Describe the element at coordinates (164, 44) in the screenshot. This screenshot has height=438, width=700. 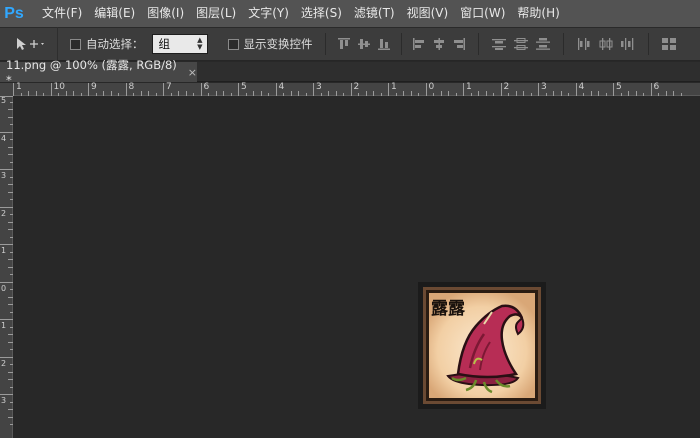
I see `auto-select-value: 组` at that location.